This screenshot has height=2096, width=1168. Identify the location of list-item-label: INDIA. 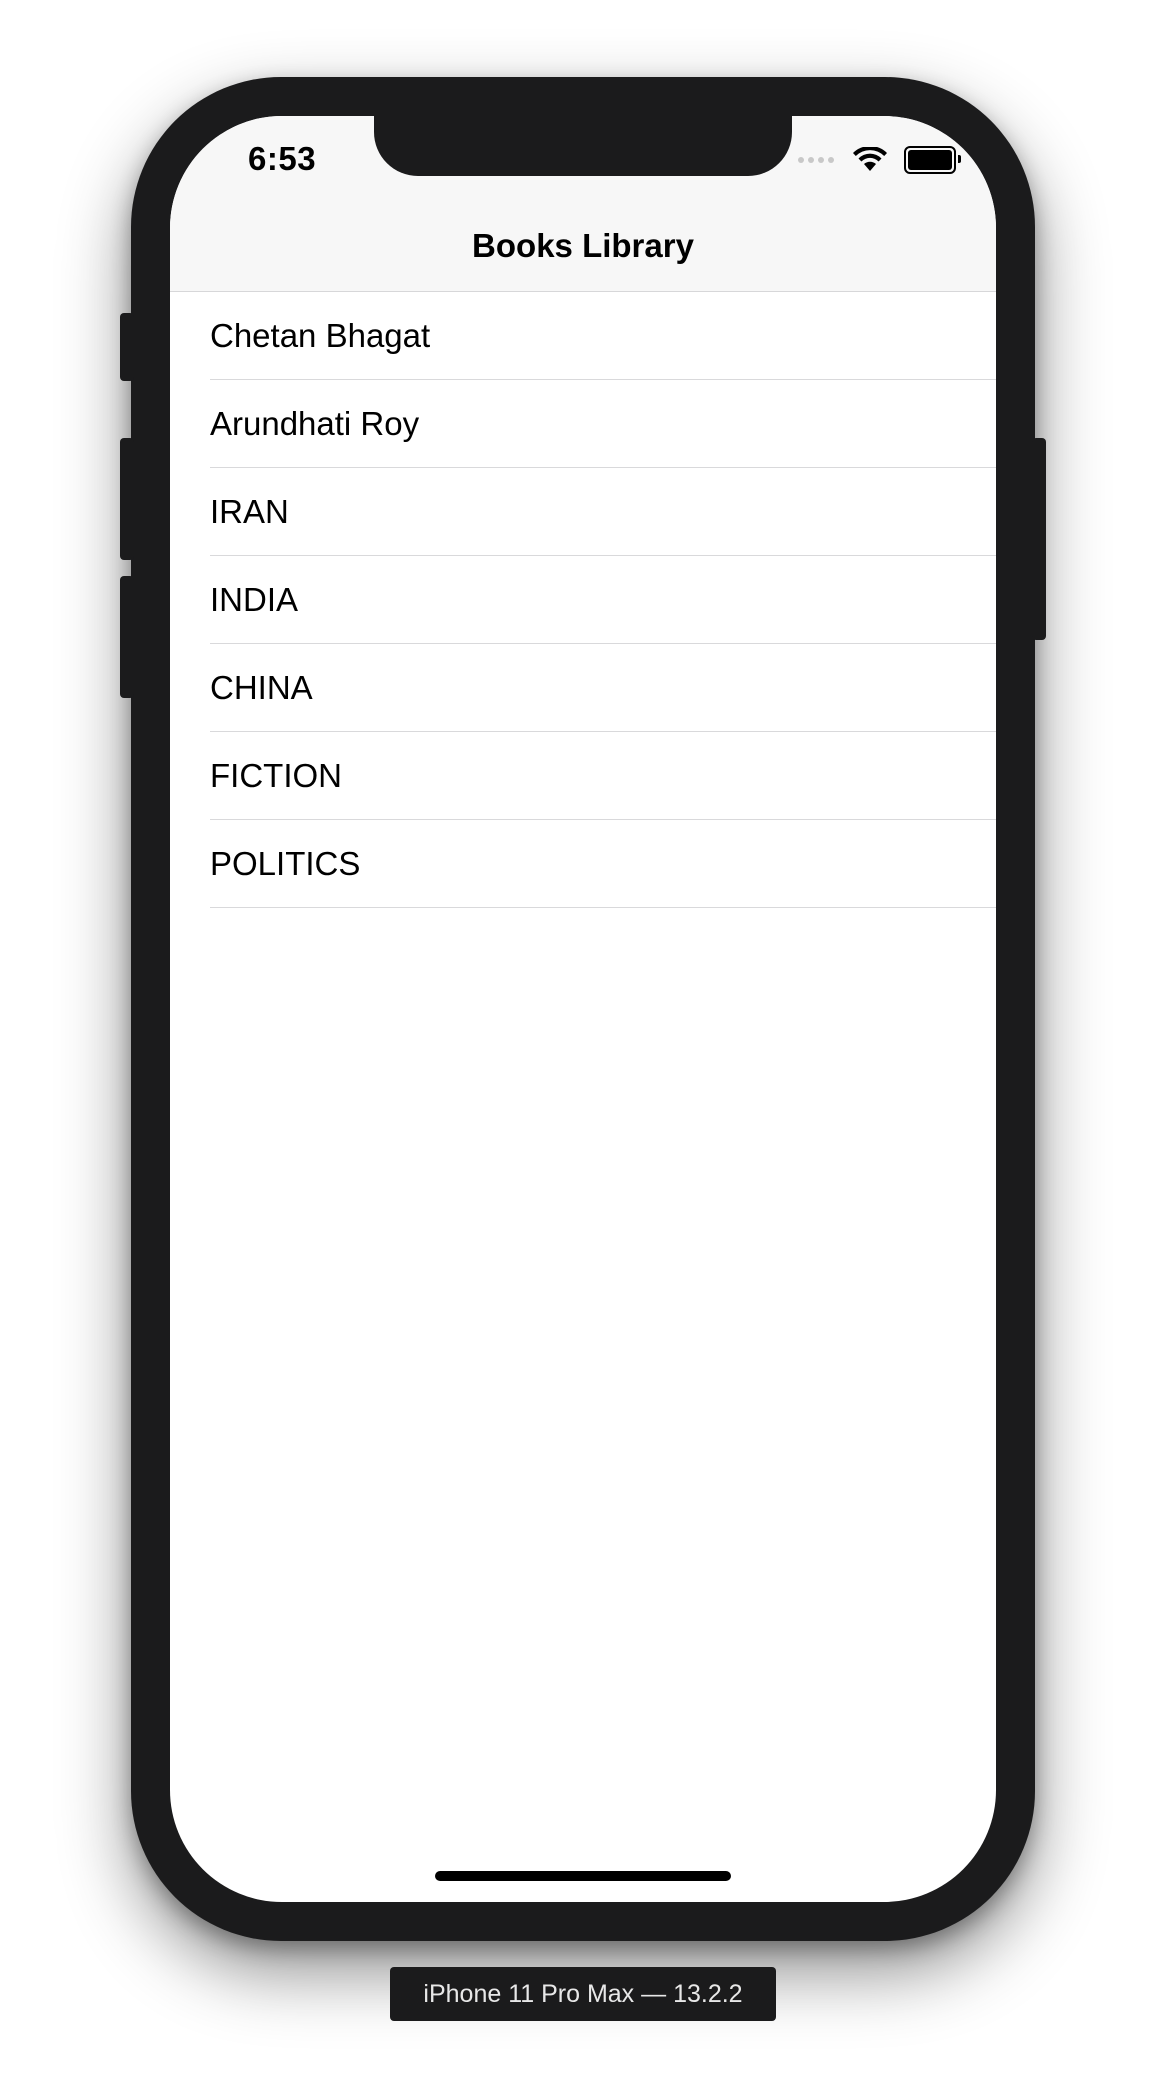
(254, 599).